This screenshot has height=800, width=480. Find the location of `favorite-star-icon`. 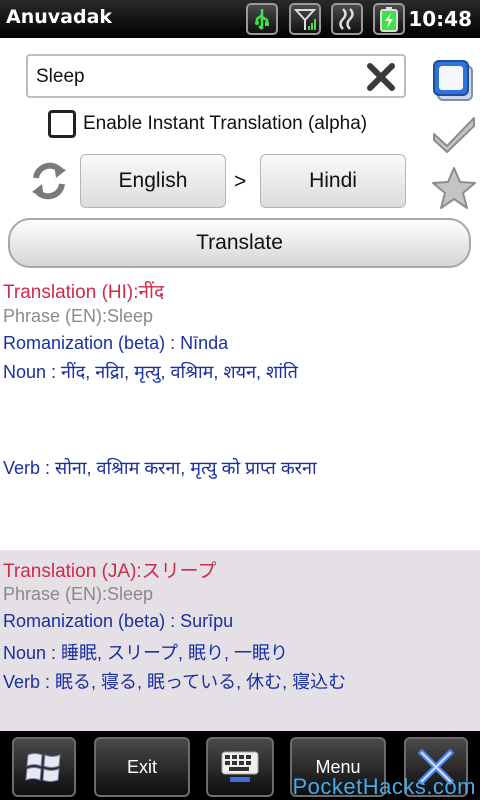

favorite-star-icon is located at coordinates (454, 188).